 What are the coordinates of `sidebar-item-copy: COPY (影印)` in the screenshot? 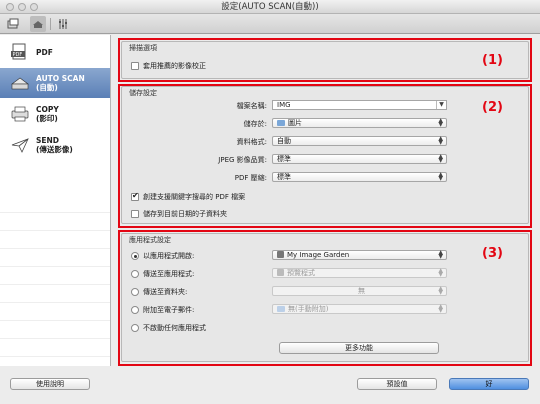 It's located at (55, 114).